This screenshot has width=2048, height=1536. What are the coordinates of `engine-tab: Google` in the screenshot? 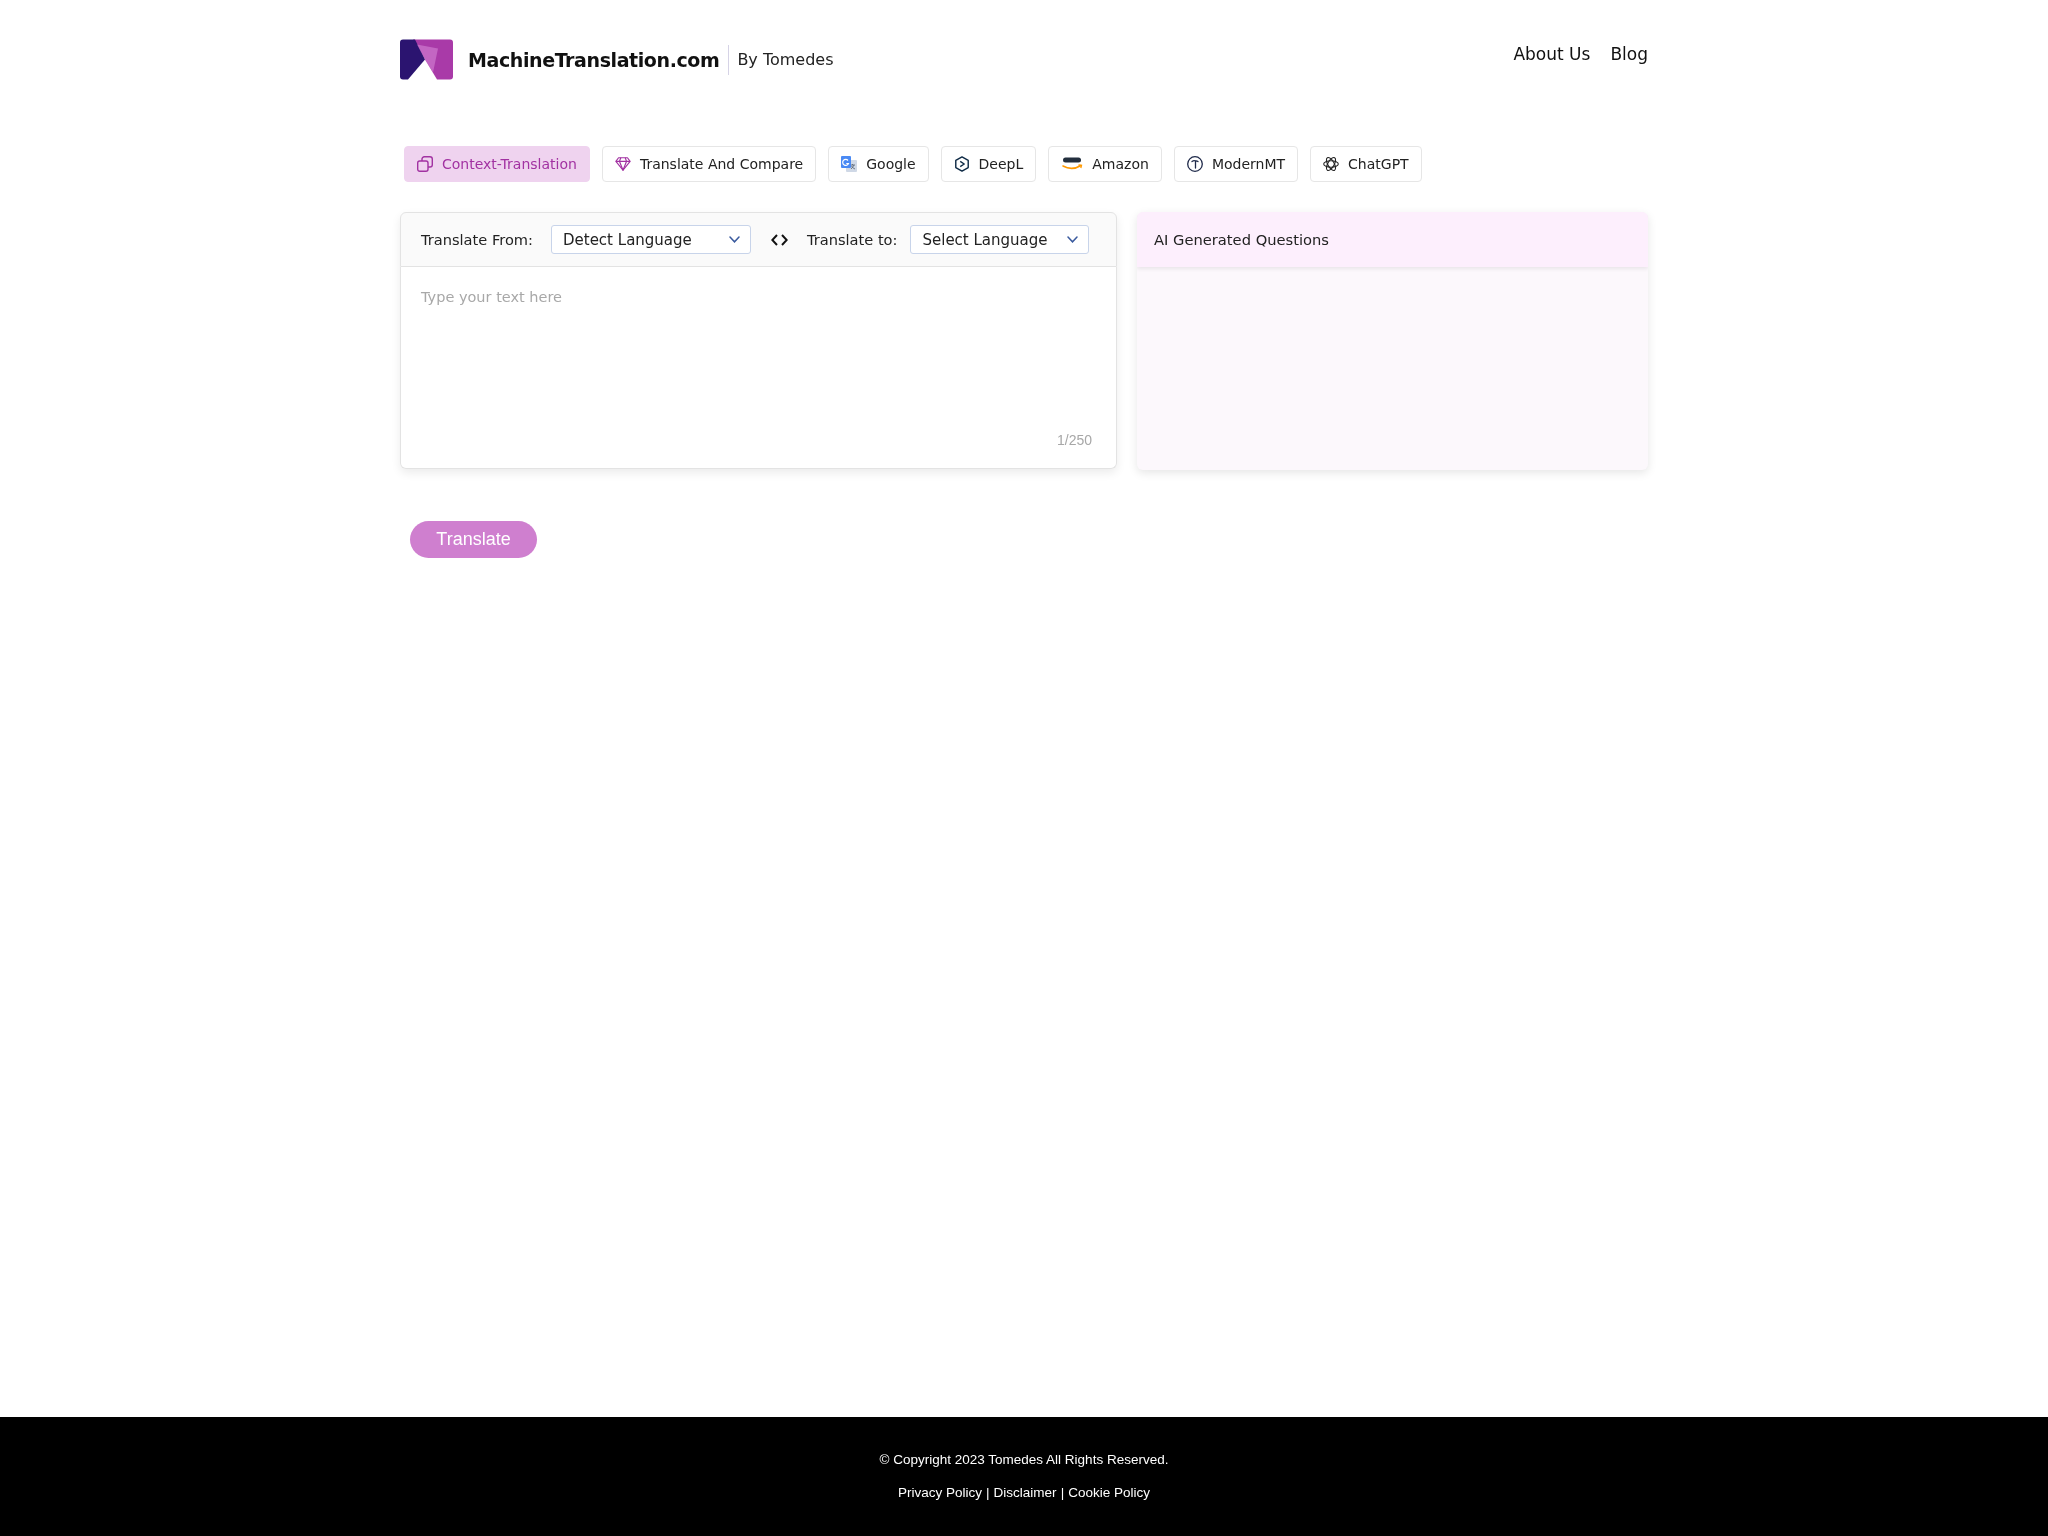 It's located at (878, 164).